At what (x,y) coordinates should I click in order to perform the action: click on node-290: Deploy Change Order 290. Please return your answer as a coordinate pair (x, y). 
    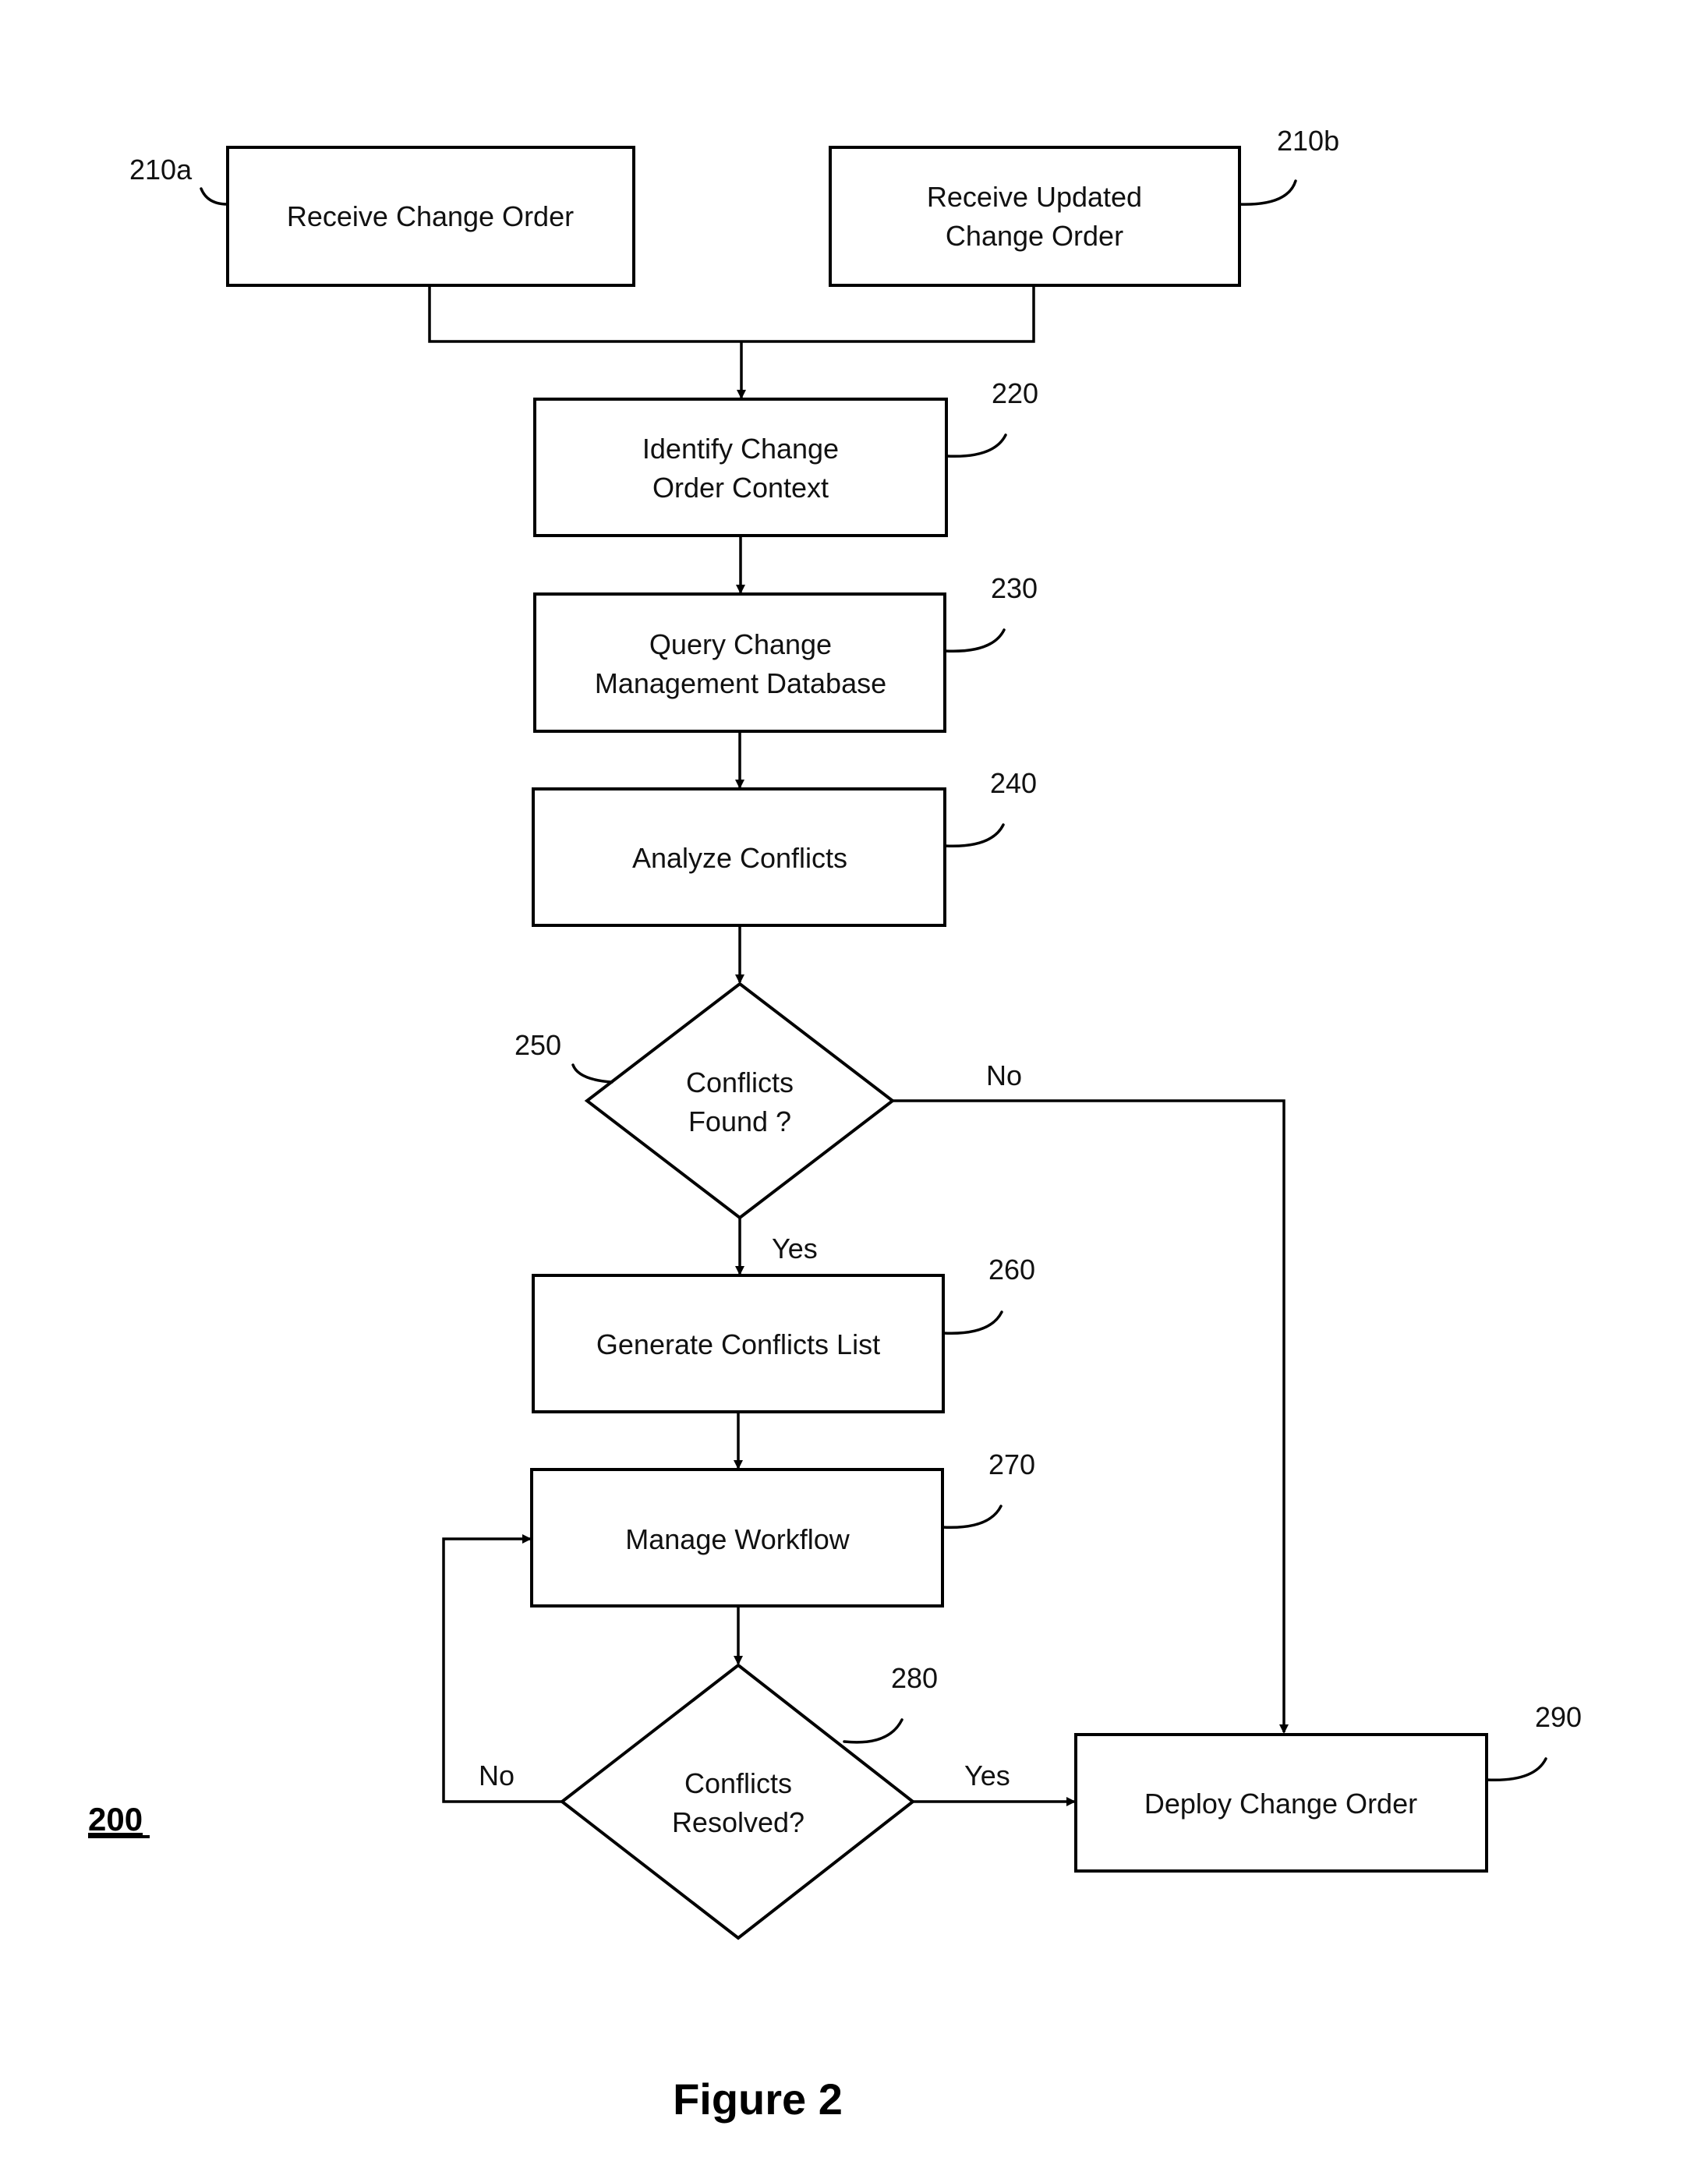
    Looking at the image, I should click on (1328, 1787).